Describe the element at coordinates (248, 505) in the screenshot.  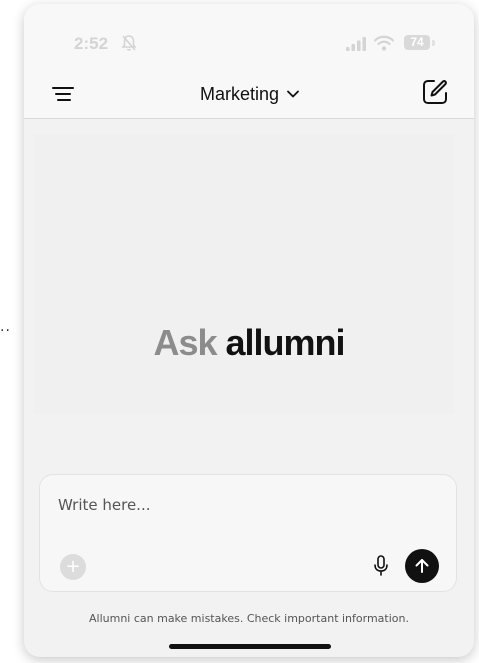
I see `message-input` at that location.